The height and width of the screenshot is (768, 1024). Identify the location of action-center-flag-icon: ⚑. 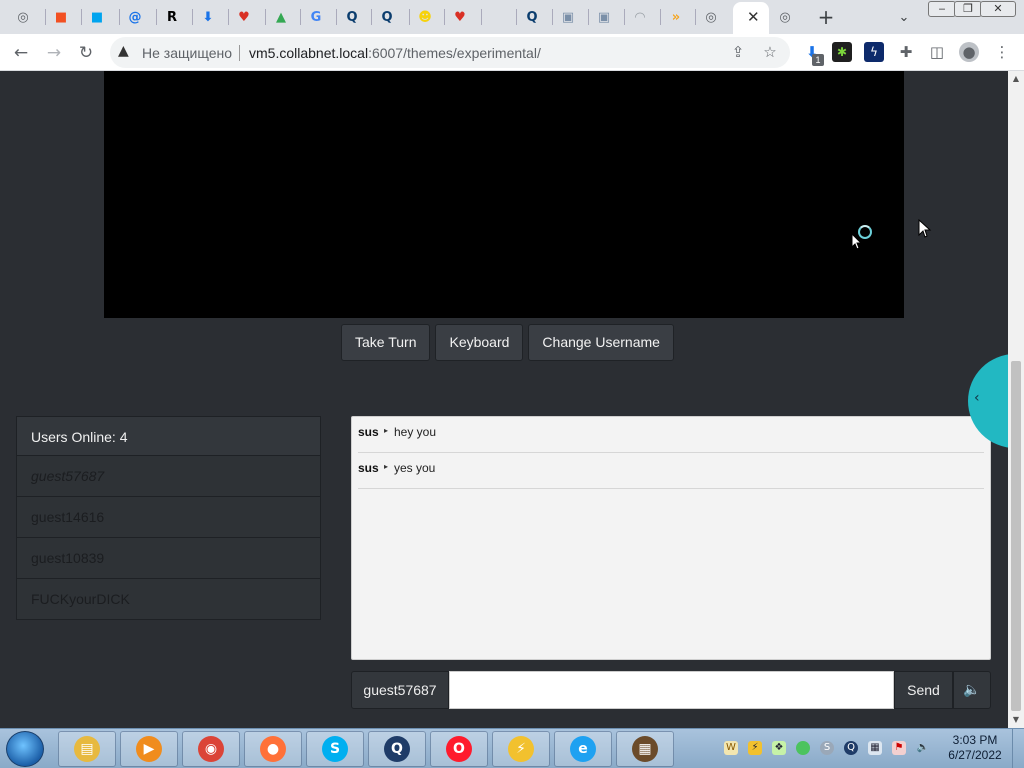
(899, 748).